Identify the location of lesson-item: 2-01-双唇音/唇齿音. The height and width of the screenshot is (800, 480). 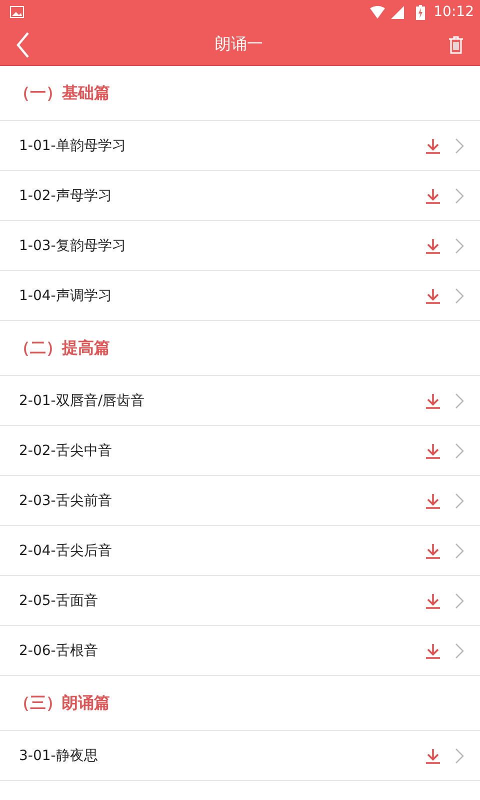
(240, 401).